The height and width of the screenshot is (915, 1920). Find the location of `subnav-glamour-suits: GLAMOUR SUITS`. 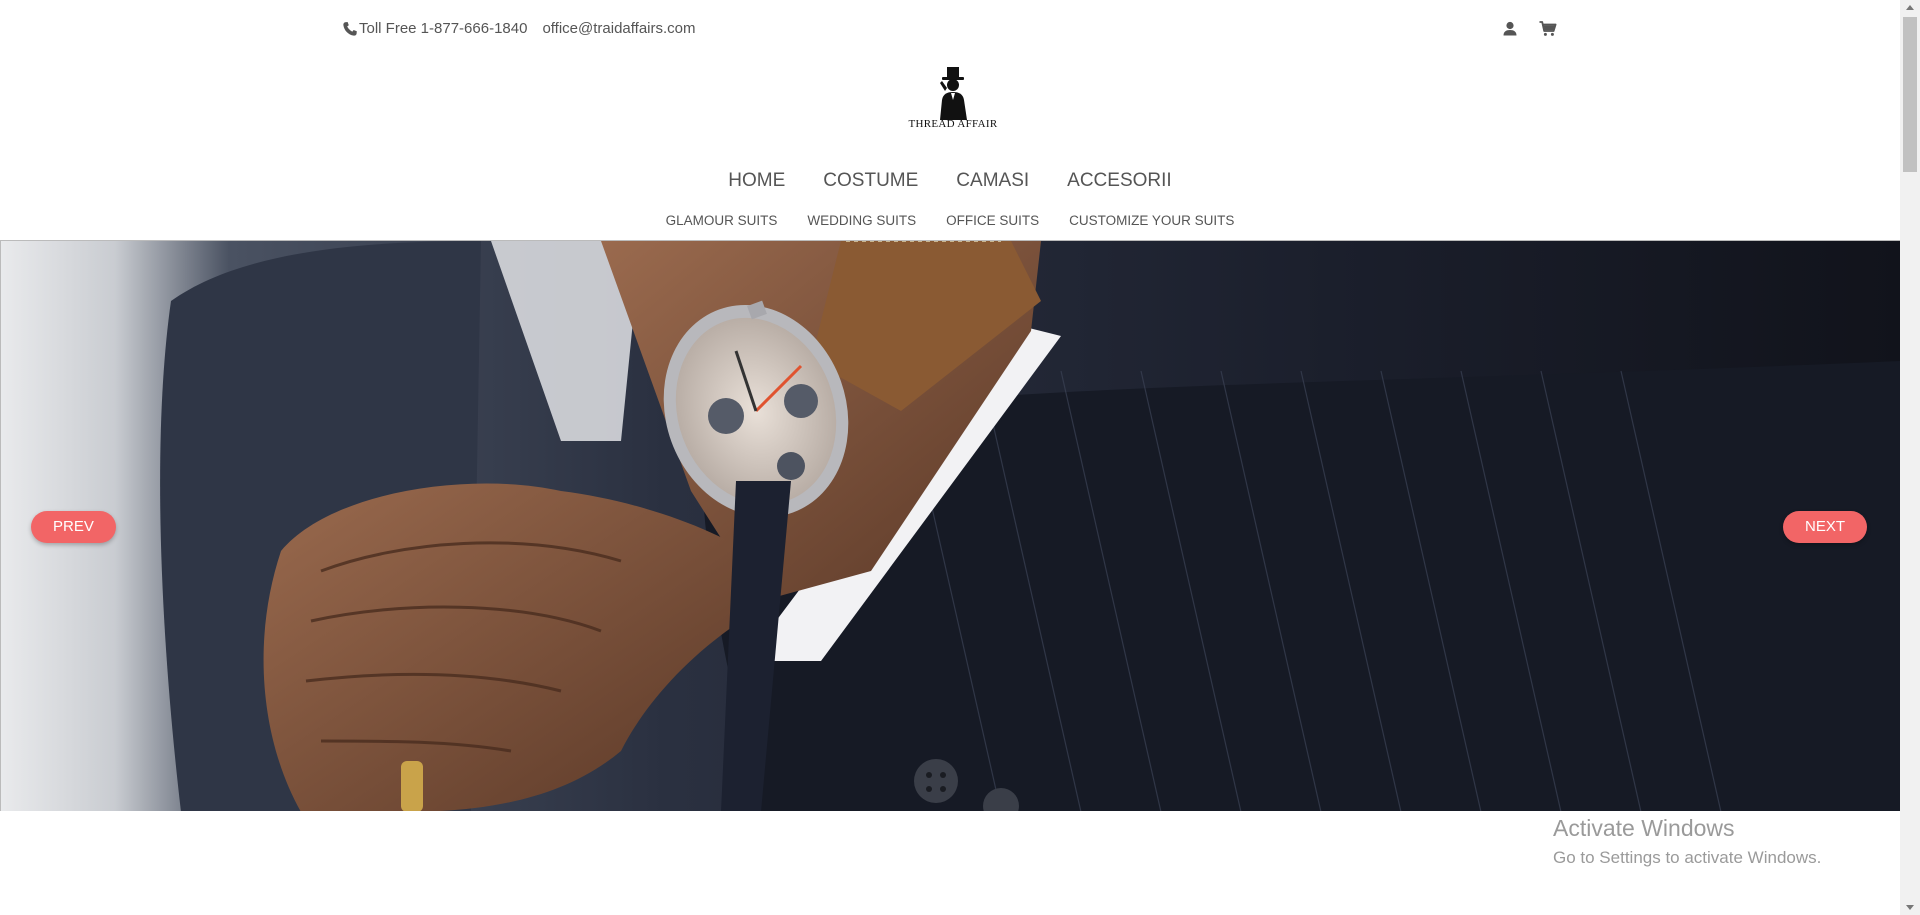

subnav-glamour-suits: GLAMOUR SUITS is located at coordinates (722, 220).